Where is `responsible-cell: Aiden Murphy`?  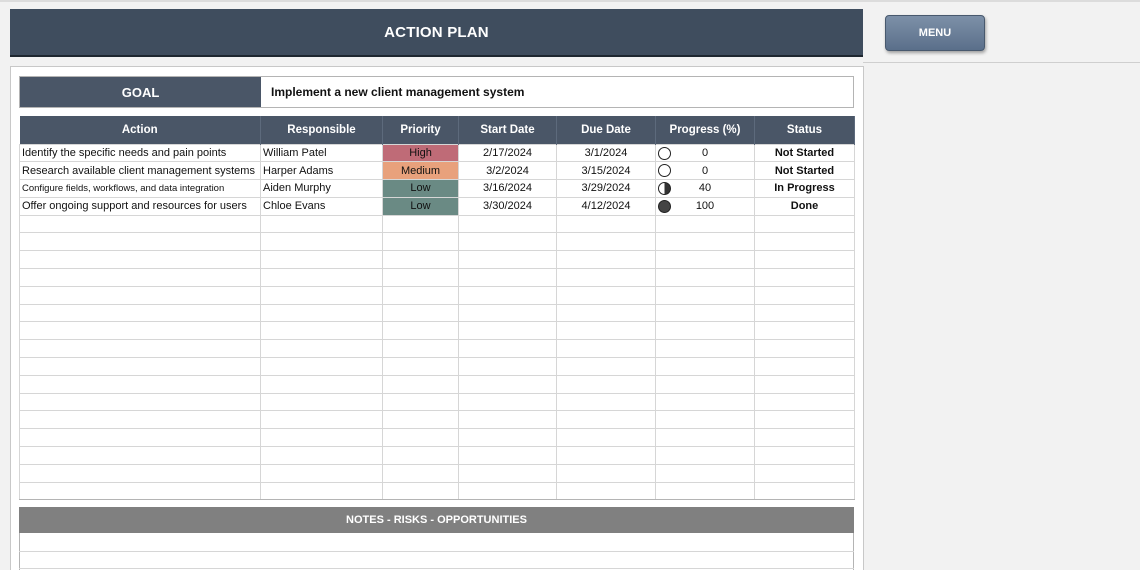
responsible-cell: Aiden Murphy is located at coordinates (321, 188).